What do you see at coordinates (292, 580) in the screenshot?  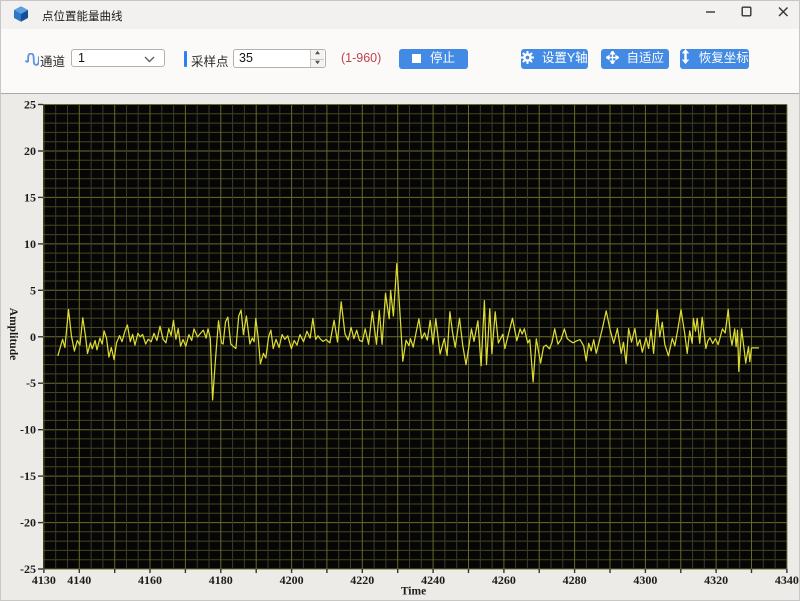 I see `svg-text: 4200` at bounding box center [292, 580].